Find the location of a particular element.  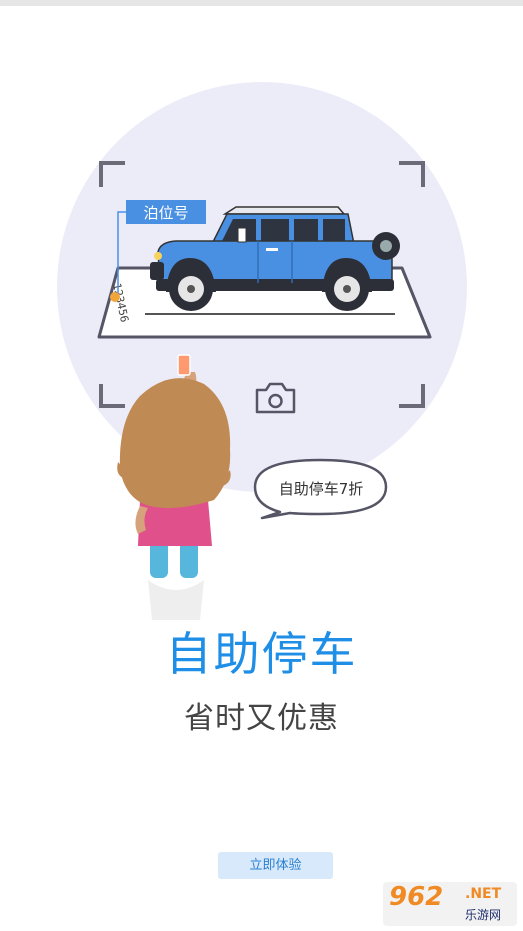

site-watermark: 962 .NET 乐游网 is located at coordinates (450, 904).